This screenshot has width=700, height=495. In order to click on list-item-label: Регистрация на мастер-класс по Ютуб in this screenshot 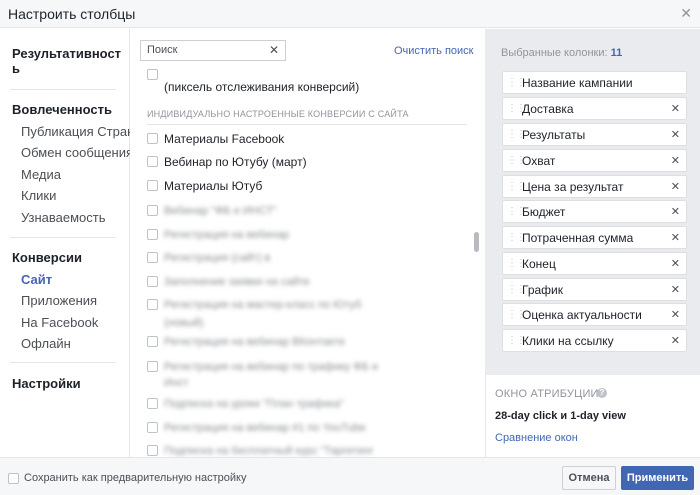, I will do `click(263, 305)`.